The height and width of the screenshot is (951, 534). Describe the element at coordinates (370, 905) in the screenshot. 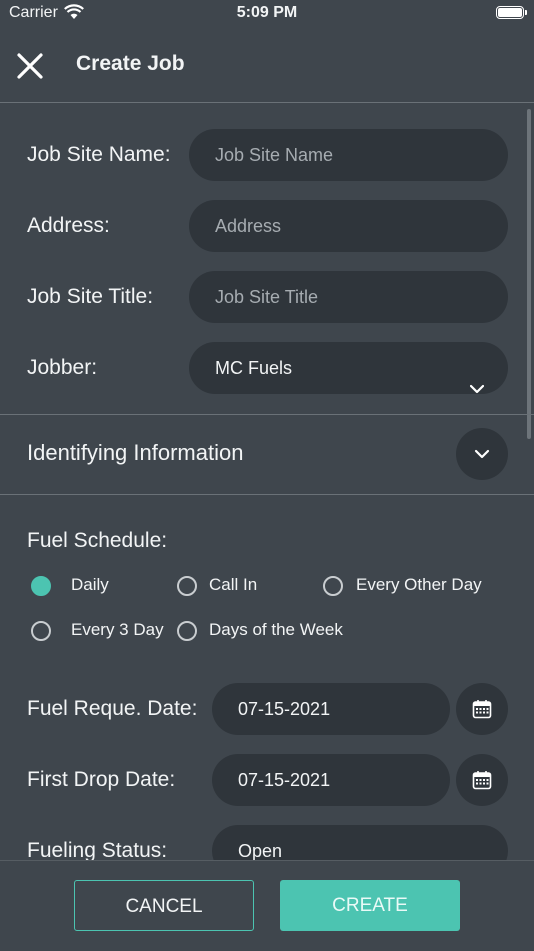

I see `create-button: CREATE` at that location.